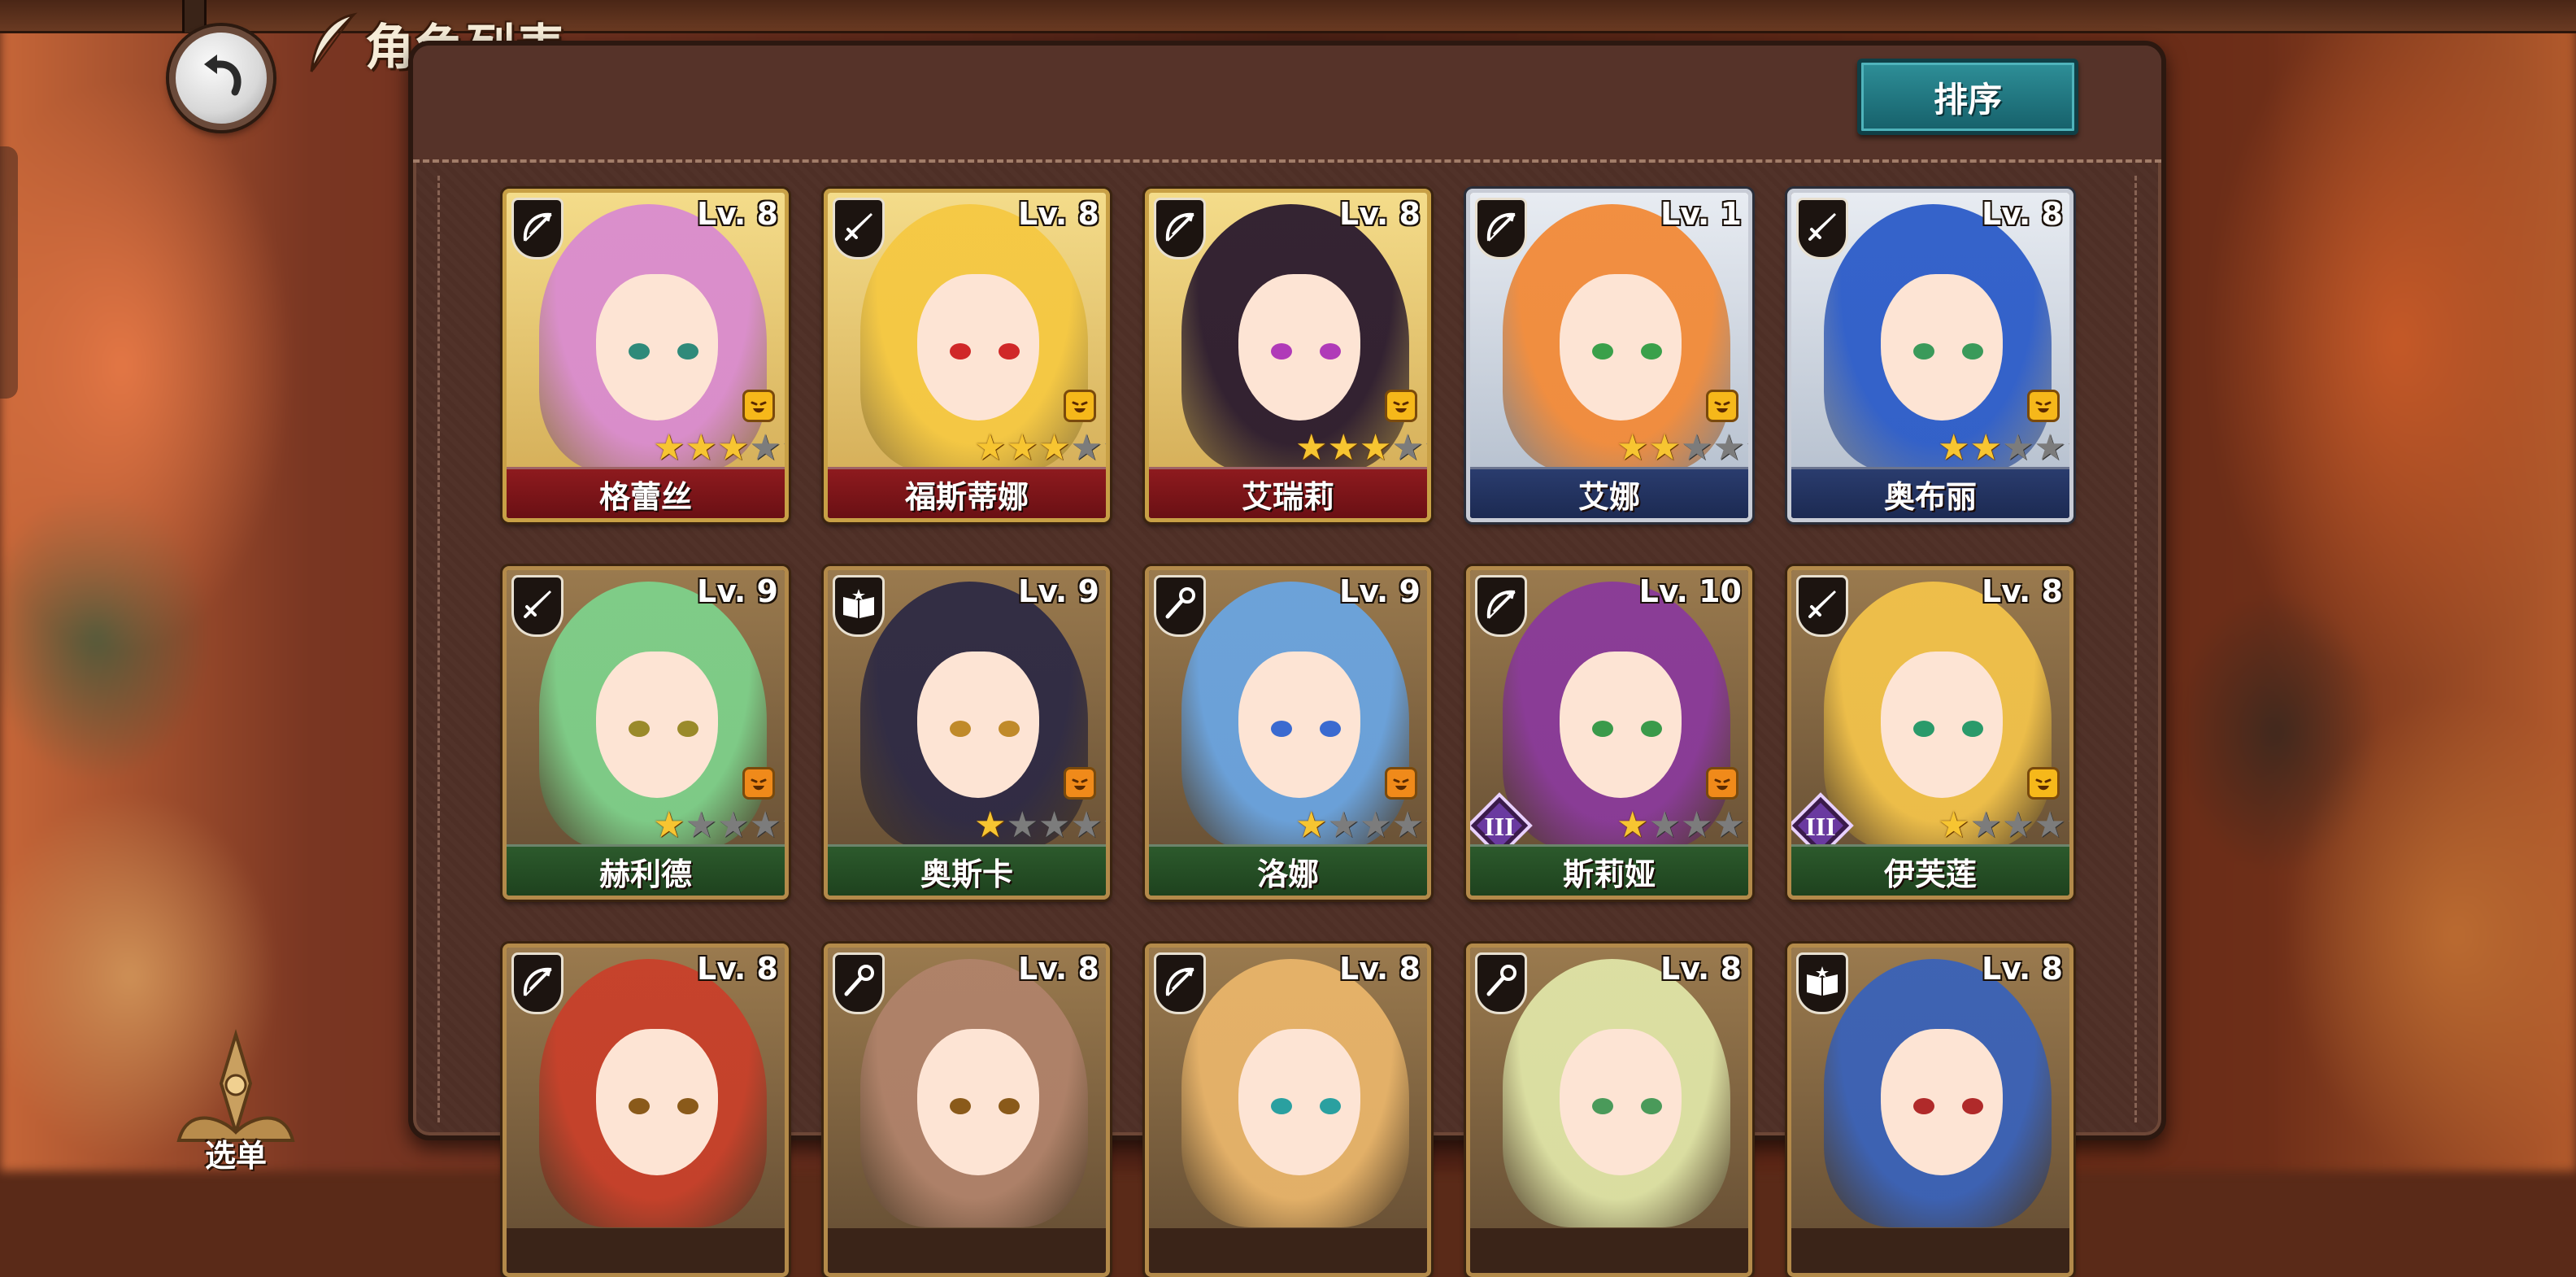 Image resolution: width=2576 pixels, height=1277 pixels. I want to click on character-card: Lv. 1 ★★★★★艾娜, so click(1609, 355).